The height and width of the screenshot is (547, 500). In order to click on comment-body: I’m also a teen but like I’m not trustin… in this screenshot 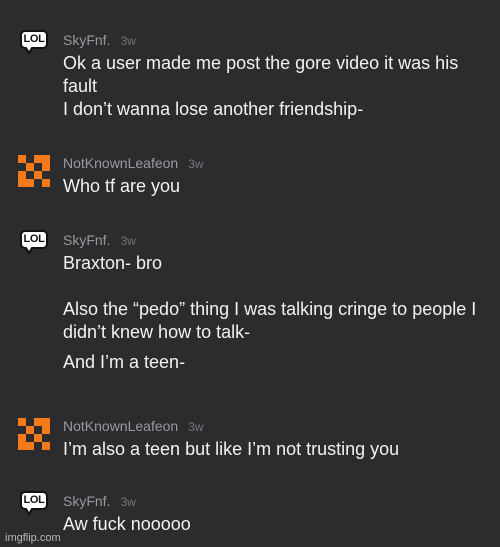, I will do `click(278, 449)`.